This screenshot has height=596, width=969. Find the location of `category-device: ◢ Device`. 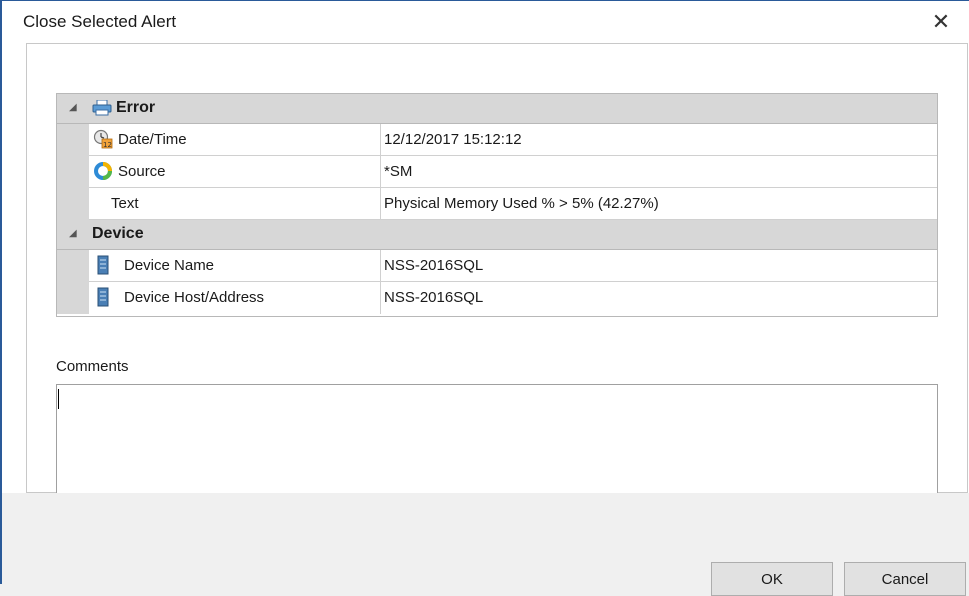

category-device: ◢ Device is located at coordinates (497, 235).